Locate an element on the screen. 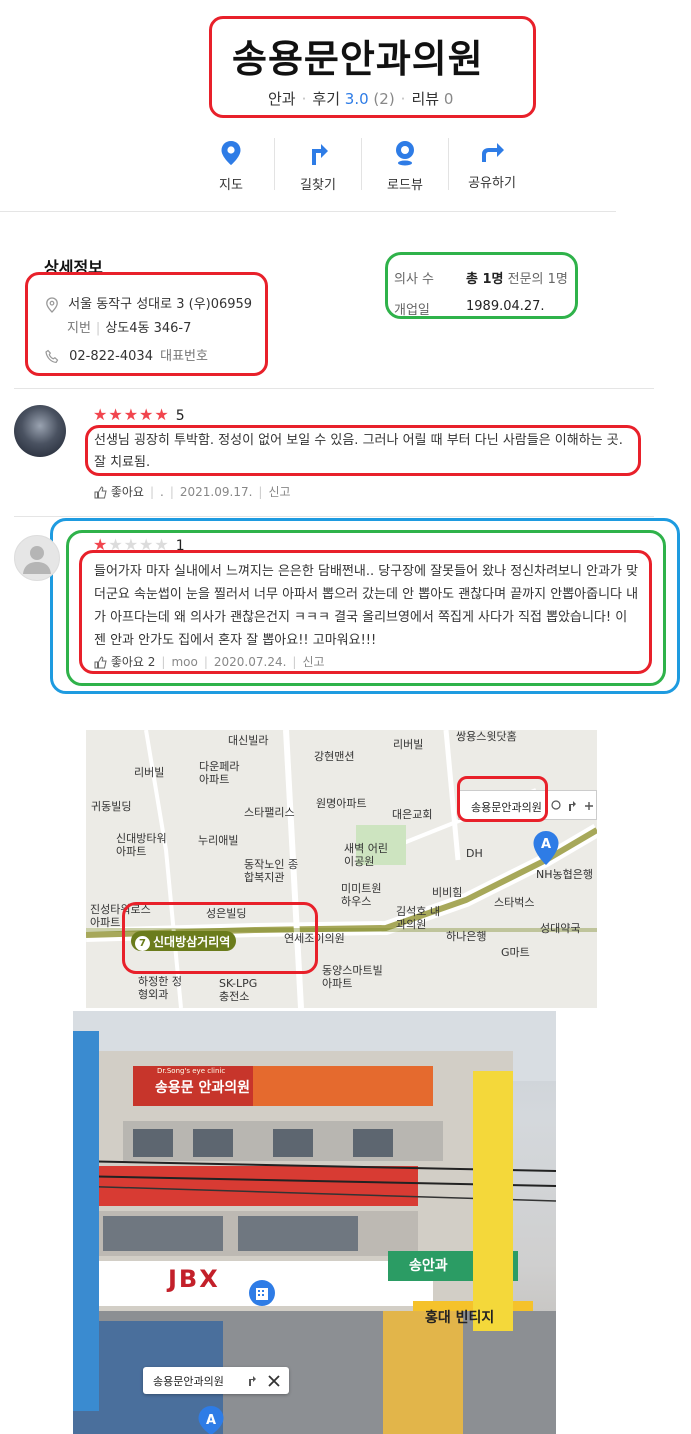  store-sign-2: 송안과 is located at coordinates (428, 1266).